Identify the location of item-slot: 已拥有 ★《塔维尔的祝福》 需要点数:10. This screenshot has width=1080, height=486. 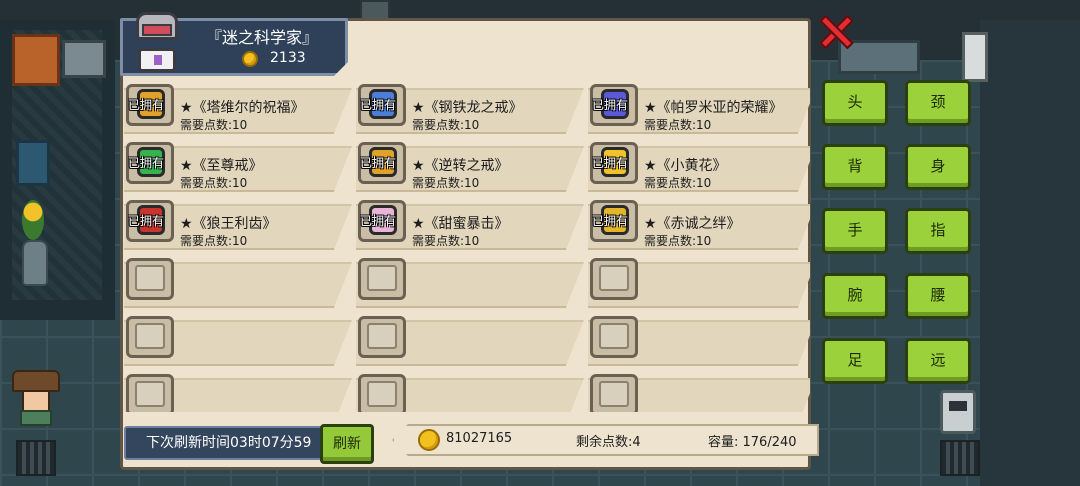
(238, 108).